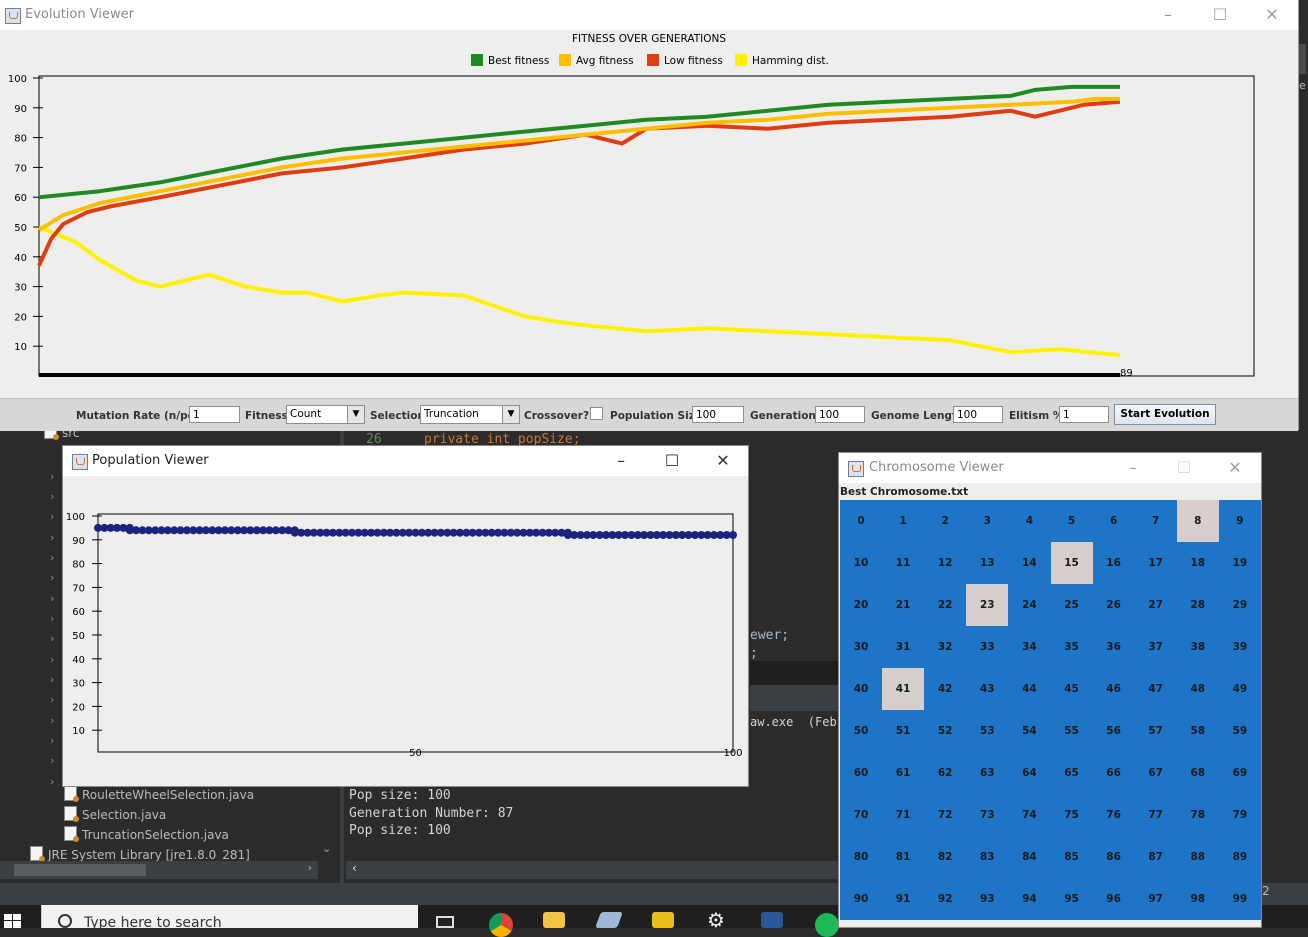 The width and height of the screenshot is (1308, 937). Describe the element at coordinates (987, 689) in the screenshot. I see `gene-cell: 43` at that location.